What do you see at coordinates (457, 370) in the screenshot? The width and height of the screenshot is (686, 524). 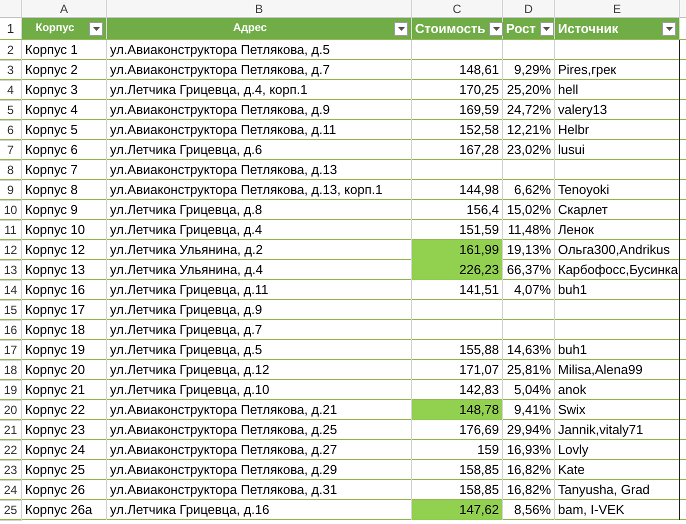 I see `table-cell: 171,07` at bounding box center [457, 370].